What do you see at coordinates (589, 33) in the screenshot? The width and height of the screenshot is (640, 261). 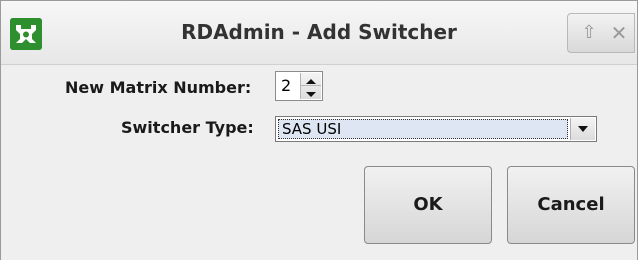 I see `maximize-icon: ⇧` at bounding box center [589, 33].